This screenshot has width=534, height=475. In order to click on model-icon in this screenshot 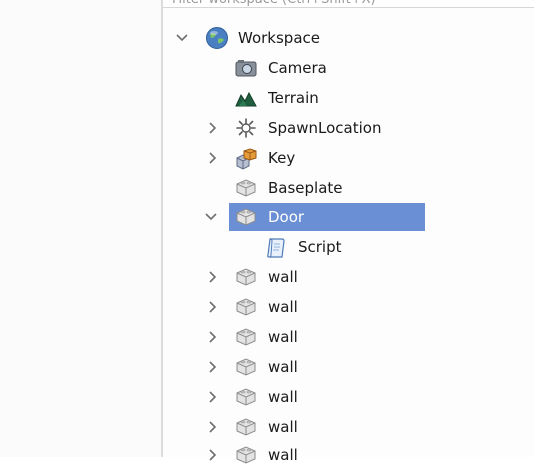, I will do `click(245, 159)`.